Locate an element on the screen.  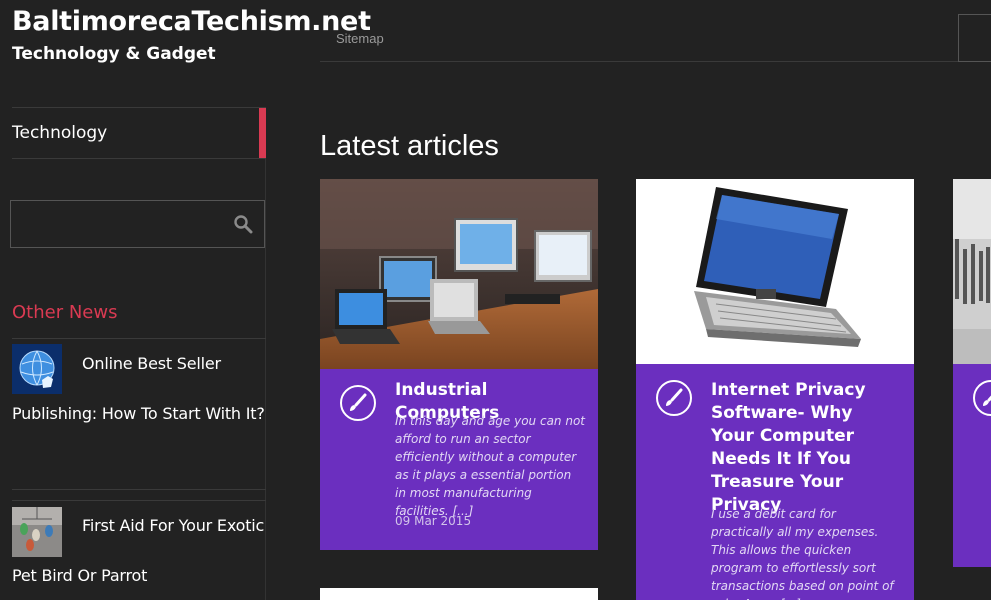
search-input is located at coordinates (119, 224).